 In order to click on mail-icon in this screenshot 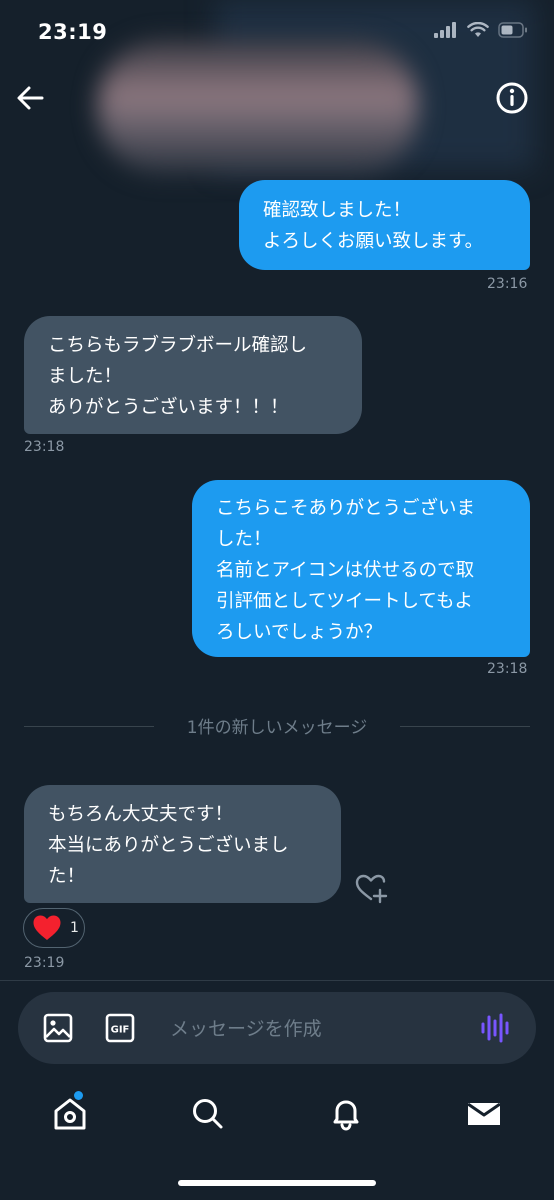, I will do `click(484, 1113)`.